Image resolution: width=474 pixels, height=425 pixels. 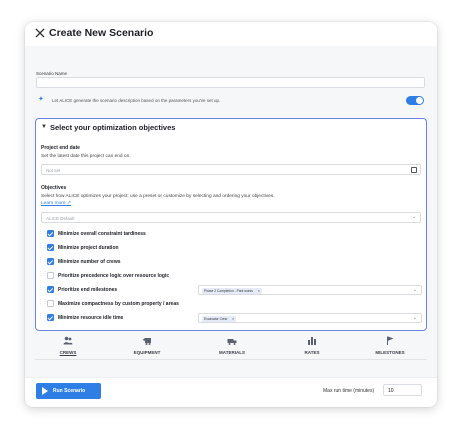 I want to click on close-icon, so click(x=40, y=33).